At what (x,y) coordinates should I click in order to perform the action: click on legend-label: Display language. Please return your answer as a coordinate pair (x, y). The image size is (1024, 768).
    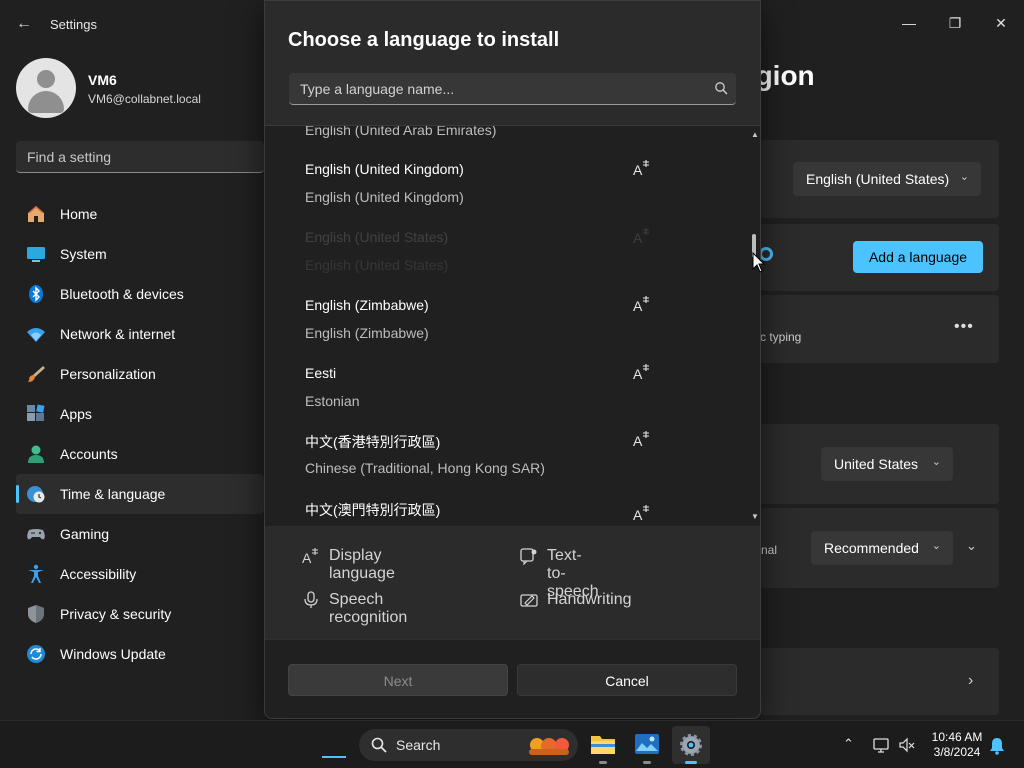
    Looking at the image, I should click on (362, 564).